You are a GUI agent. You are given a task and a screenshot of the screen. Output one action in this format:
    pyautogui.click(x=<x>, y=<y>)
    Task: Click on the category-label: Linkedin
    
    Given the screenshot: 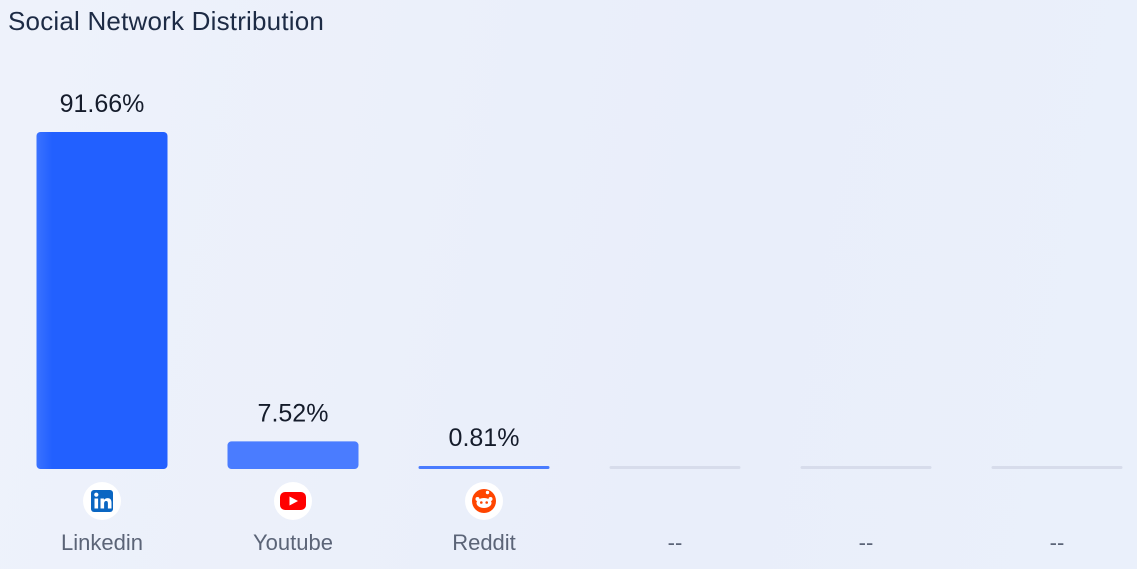 What is the action you would take?
    pyautogui.click(x=102, y=542)
    